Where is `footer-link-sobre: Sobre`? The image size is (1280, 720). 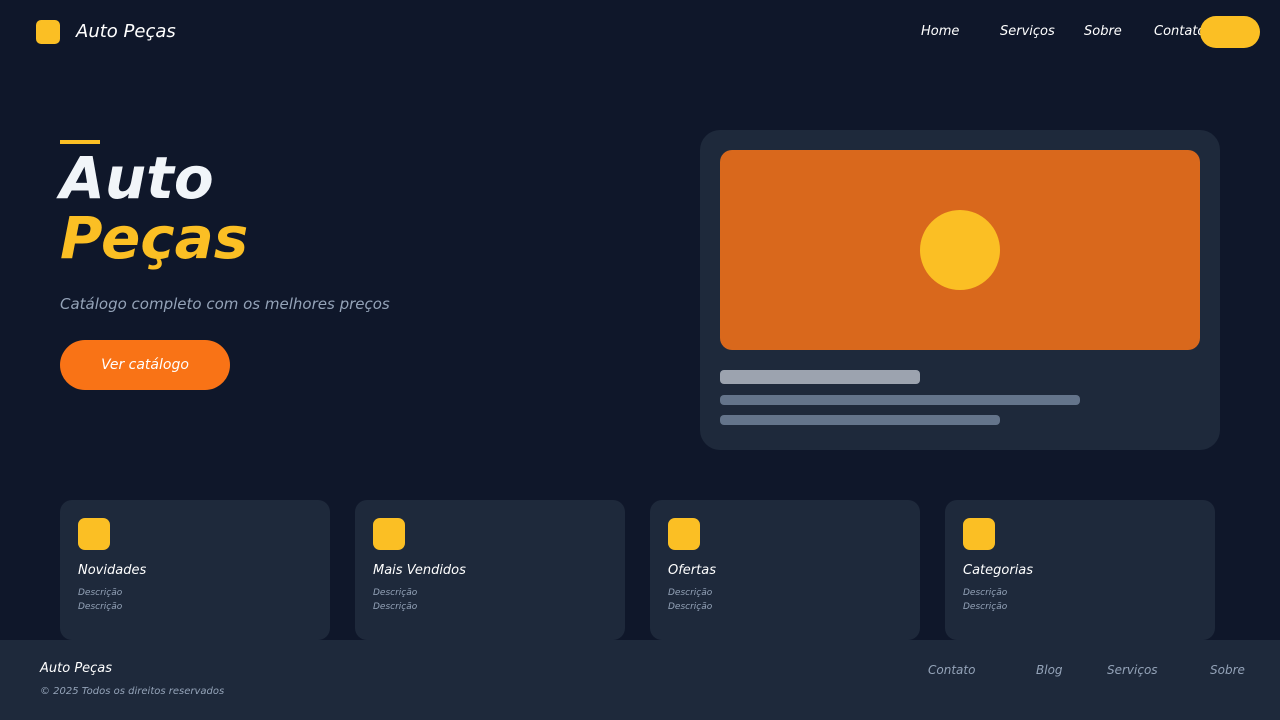
footer-link-sobre: Sobre is located at coordinates (1227, 670).